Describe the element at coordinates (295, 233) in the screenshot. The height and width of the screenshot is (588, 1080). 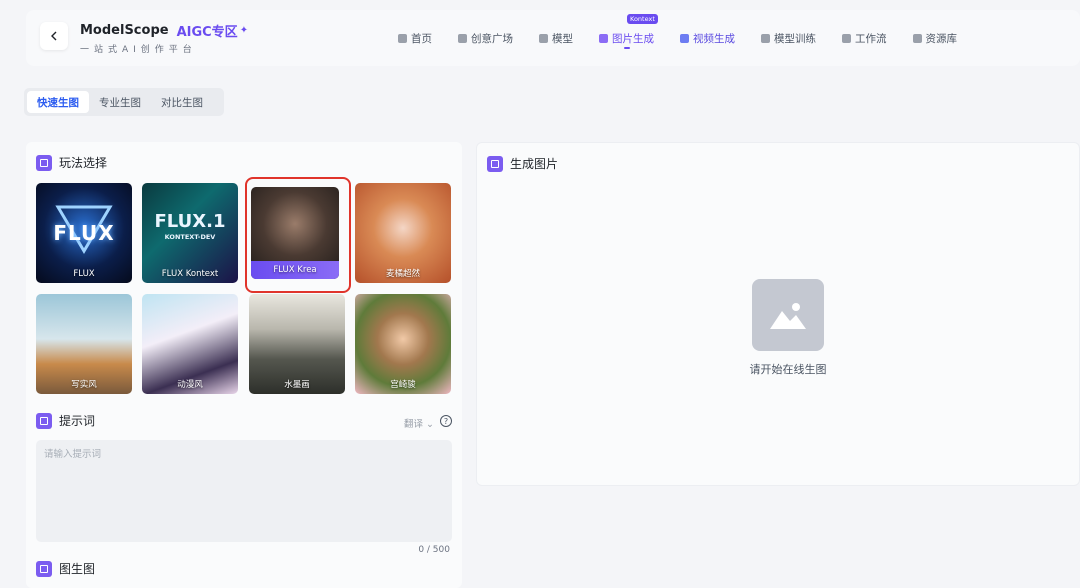
I see `style-card-flux-krea: FLUX Krea` at that location.